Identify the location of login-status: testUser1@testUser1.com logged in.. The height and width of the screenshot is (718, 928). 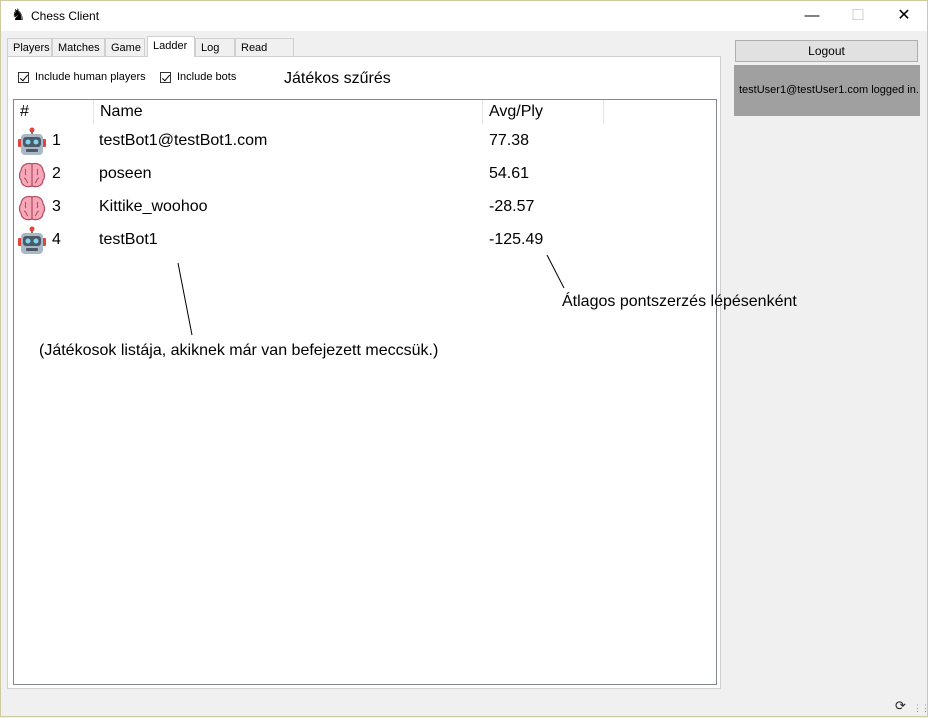
(827, 90).